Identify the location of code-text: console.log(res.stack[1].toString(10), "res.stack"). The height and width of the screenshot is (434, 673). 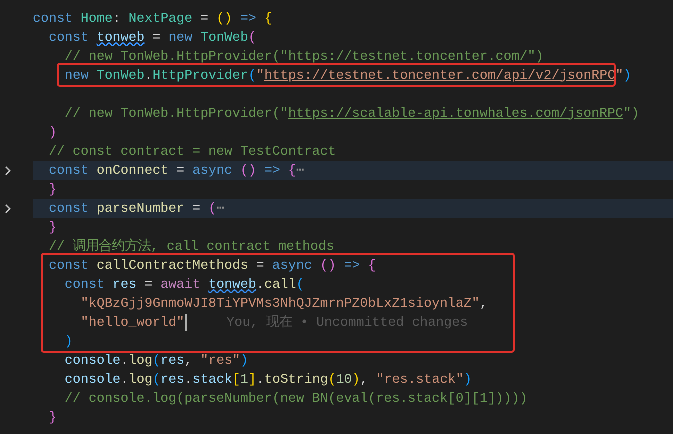
(268, 379).